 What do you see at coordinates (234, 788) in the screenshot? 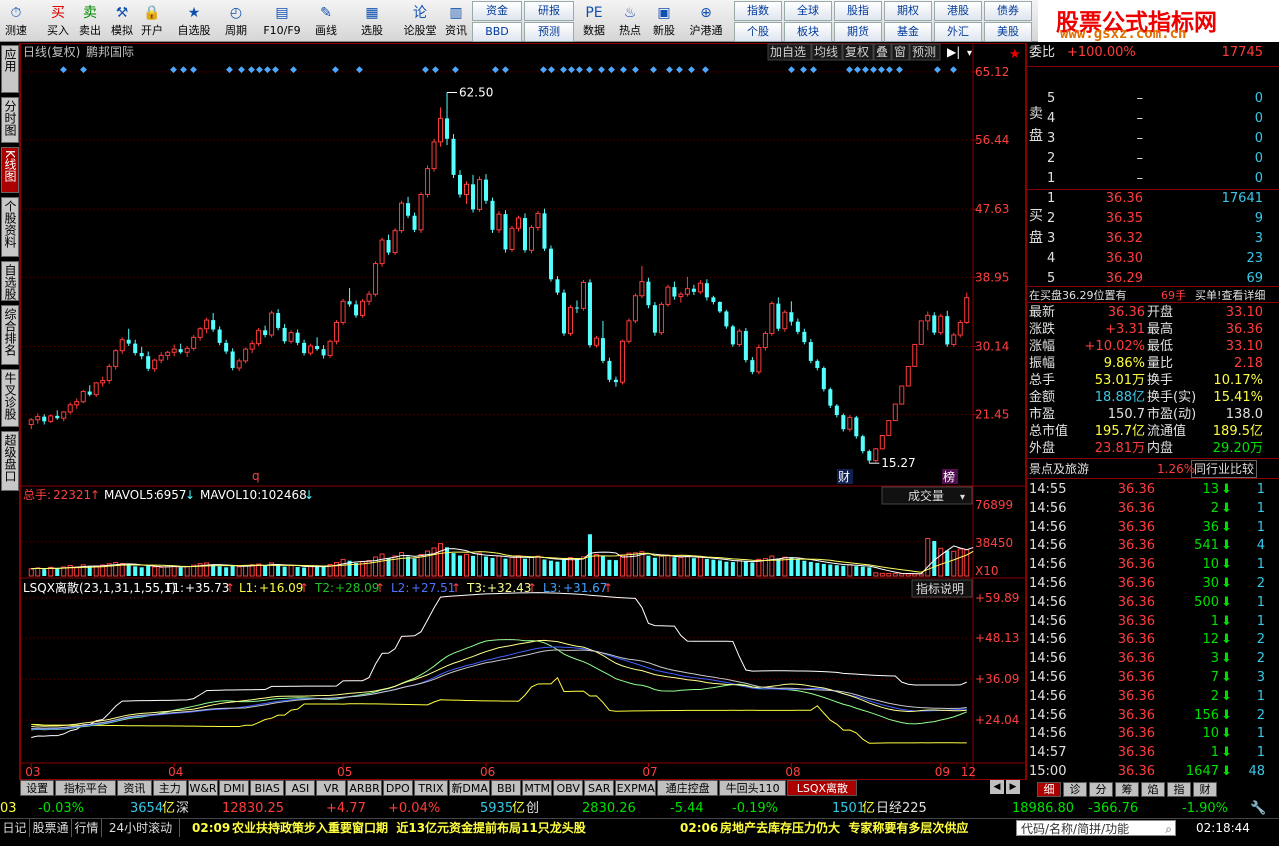
I see `indicator-tab-5: DMI` at bounding box center [234, 788].